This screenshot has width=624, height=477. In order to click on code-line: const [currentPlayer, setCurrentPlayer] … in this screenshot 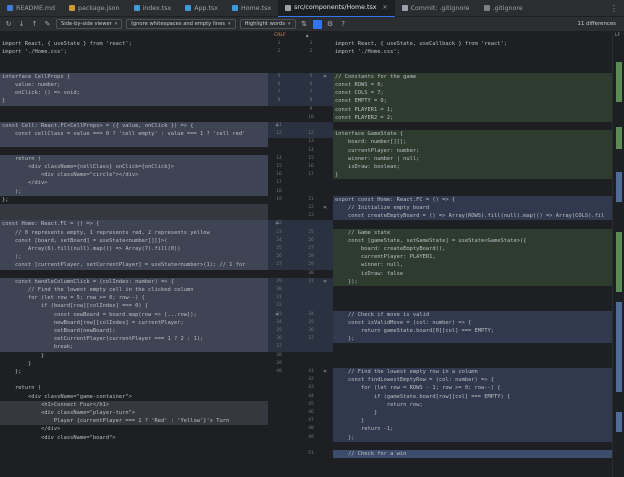, I will do `click(134, 265)`.